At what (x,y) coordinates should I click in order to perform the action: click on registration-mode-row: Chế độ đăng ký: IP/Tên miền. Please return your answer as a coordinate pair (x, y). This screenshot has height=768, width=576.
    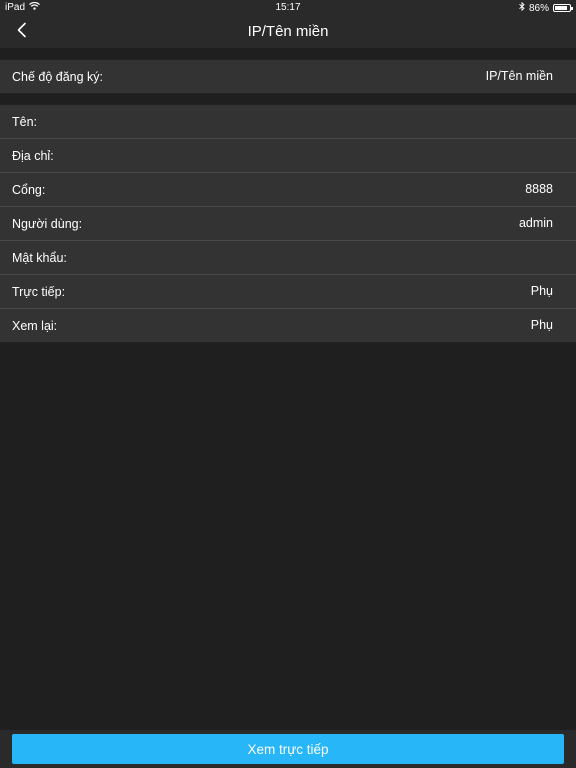
    Looking at the image, I should click on (288, 76).